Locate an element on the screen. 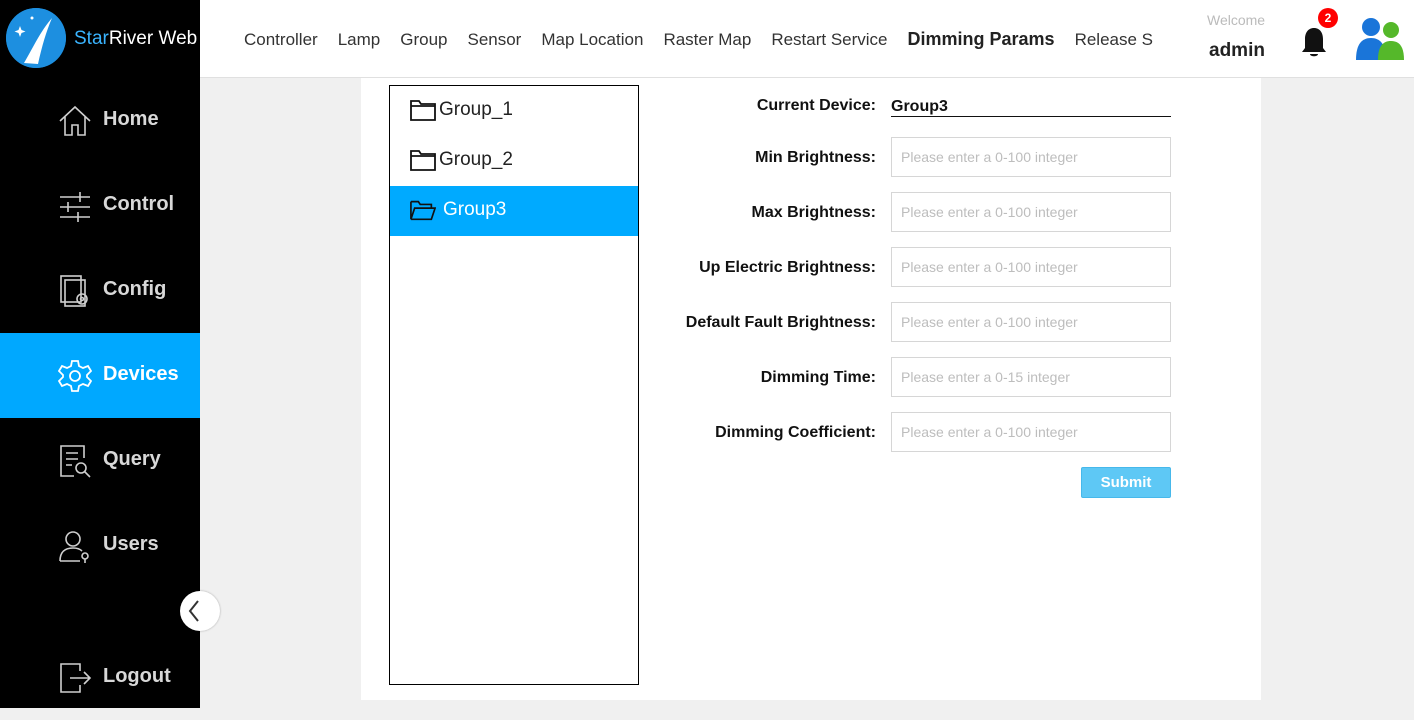 Image resolution: width=1414 pixels, height=720 pixels. up-electric-brightness-input is located at coordinates (1031, 267).